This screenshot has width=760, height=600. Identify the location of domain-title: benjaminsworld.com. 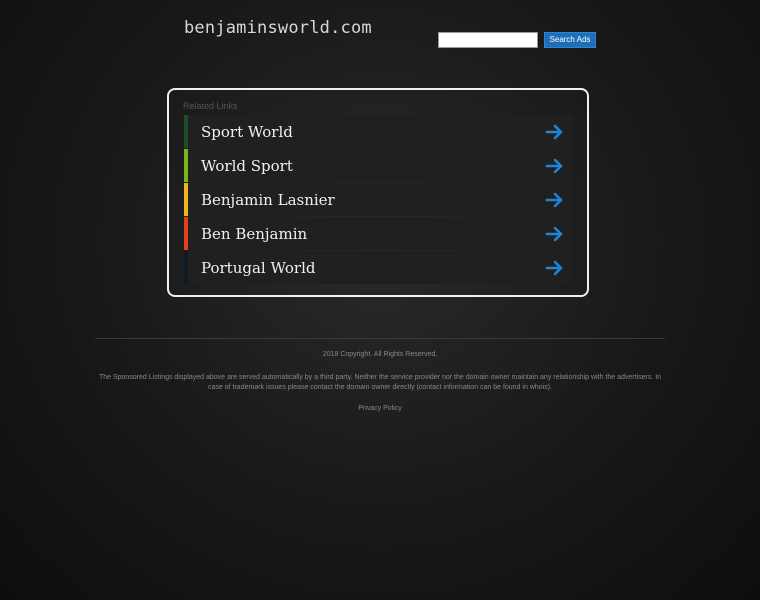
(278, 28).